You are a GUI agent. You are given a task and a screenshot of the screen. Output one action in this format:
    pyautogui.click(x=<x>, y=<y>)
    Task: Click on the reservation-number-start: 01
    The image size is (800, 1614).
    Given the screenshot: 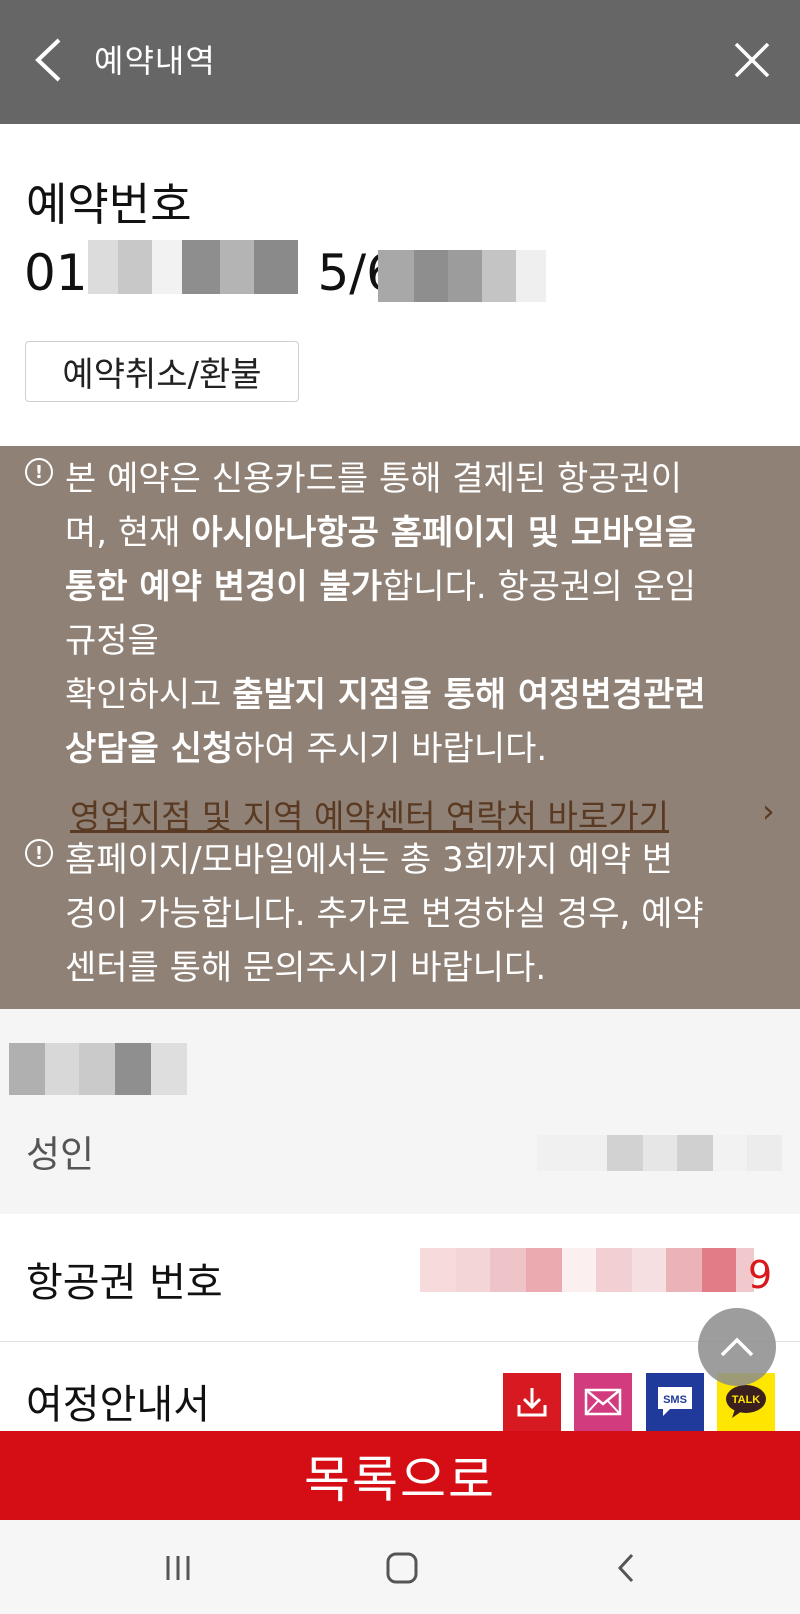 What is the action you would take?
    pyautogui.click(x=56, y=273)
    